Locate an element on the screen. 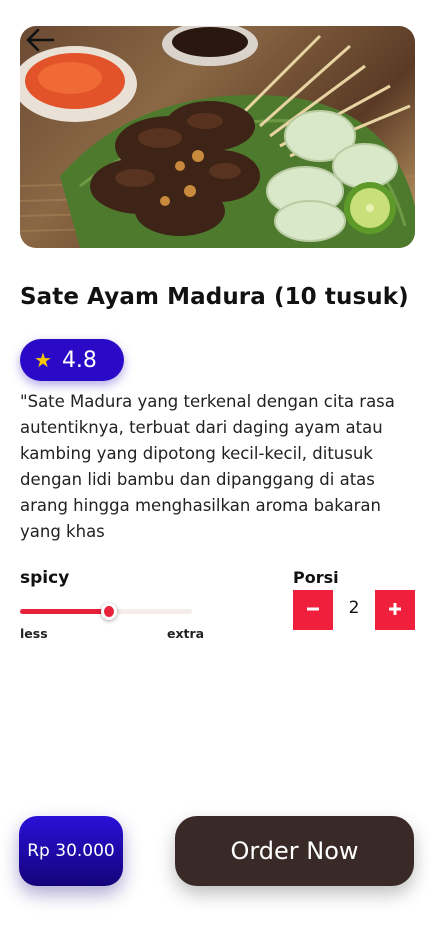  back-button is located at coordinates (40, 42).